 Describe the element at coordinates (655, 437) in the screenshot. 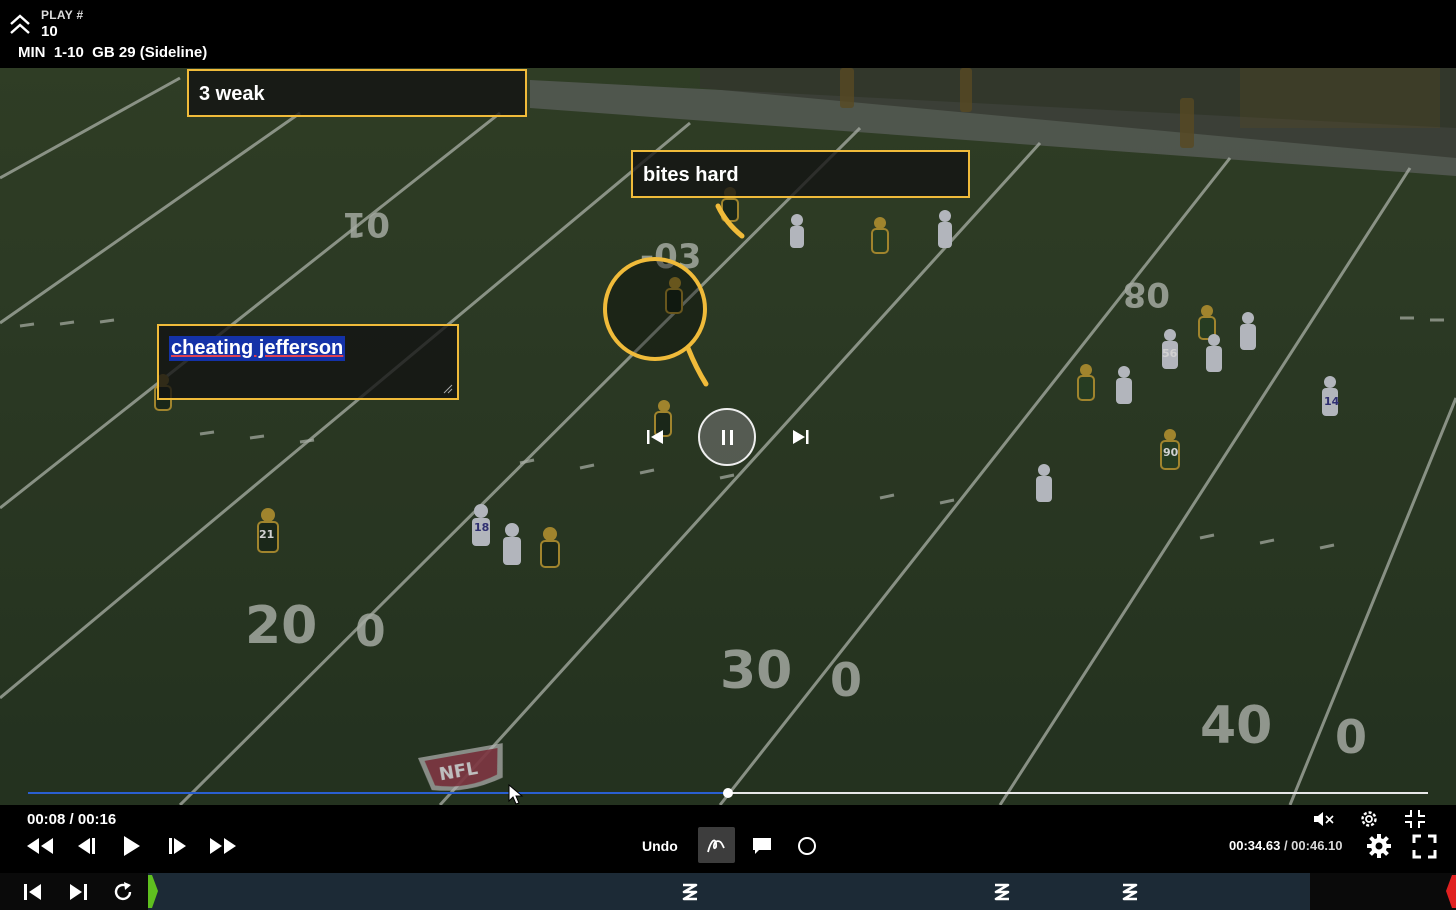

I see `previous-frame-icon` at that location.